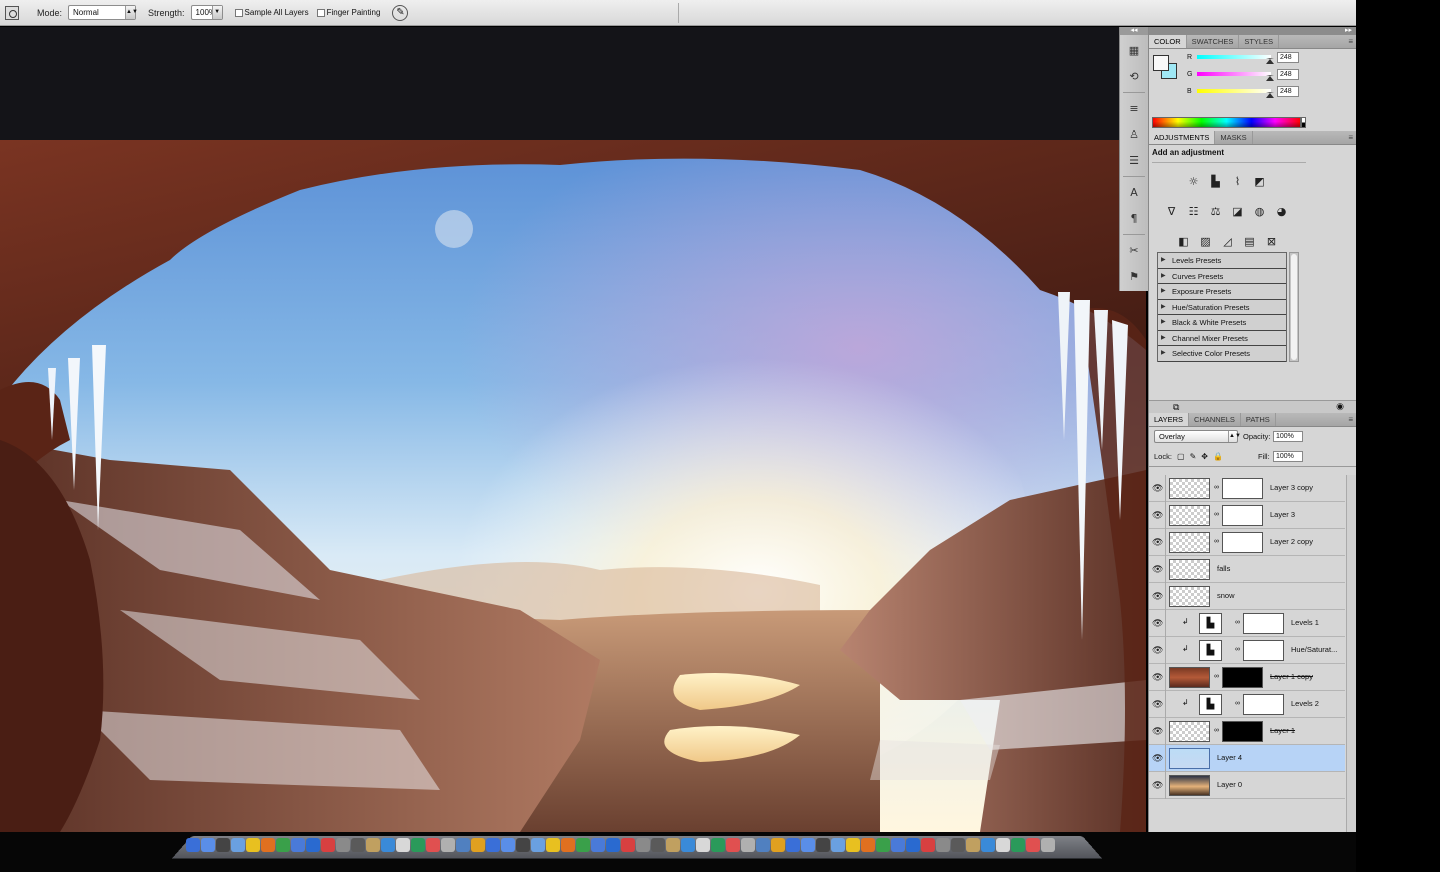 Image resolution: width=1440 pixels, height=872 pixels. What do you see at coordinates (1259, 41) in the screenshot?
I see `tab-styles: STYLES` at bounding box center [1259, 41].